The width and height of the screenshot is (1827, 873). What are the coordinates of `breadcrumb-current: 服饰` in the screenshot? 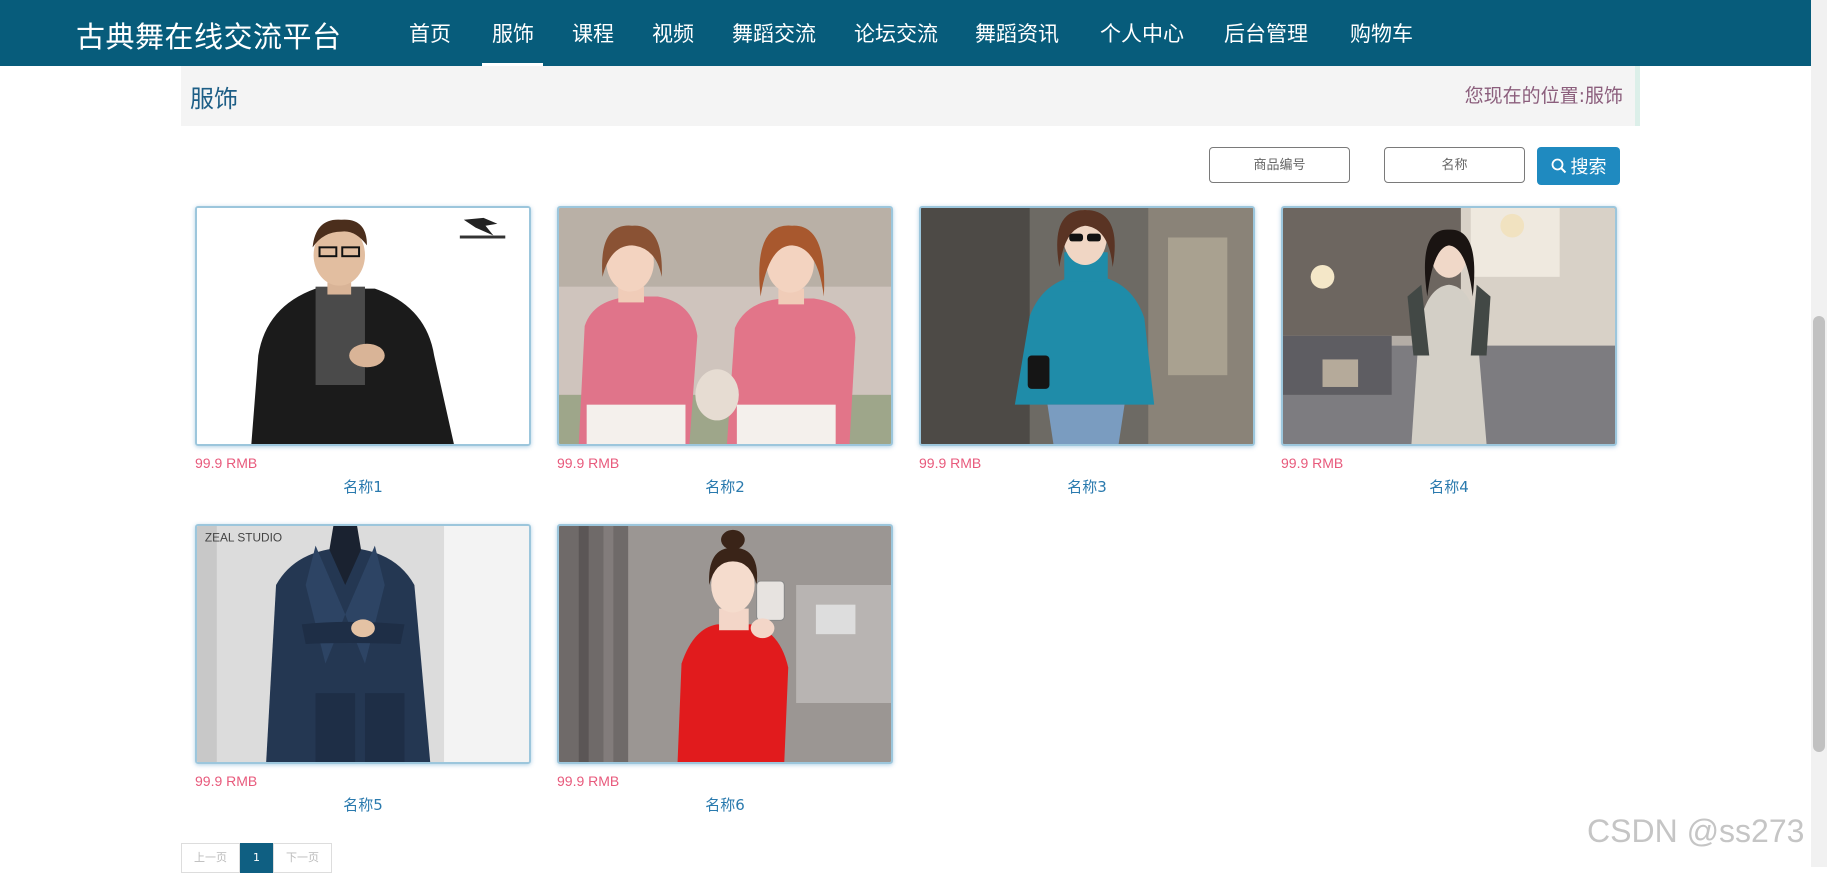 It's located at (1604, 96).